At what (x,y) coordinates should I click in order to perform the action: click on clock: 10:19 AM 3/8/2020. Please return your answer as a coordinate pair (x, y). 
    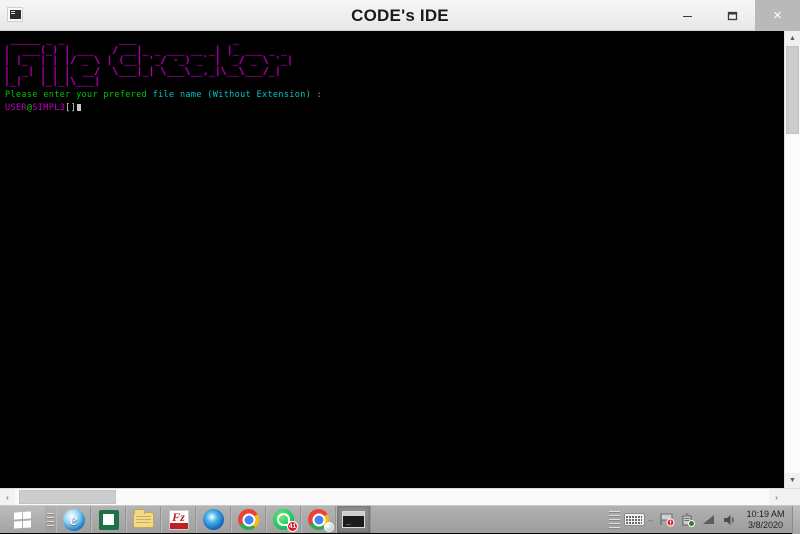
    Looking at the image, I should click on (765, 520).